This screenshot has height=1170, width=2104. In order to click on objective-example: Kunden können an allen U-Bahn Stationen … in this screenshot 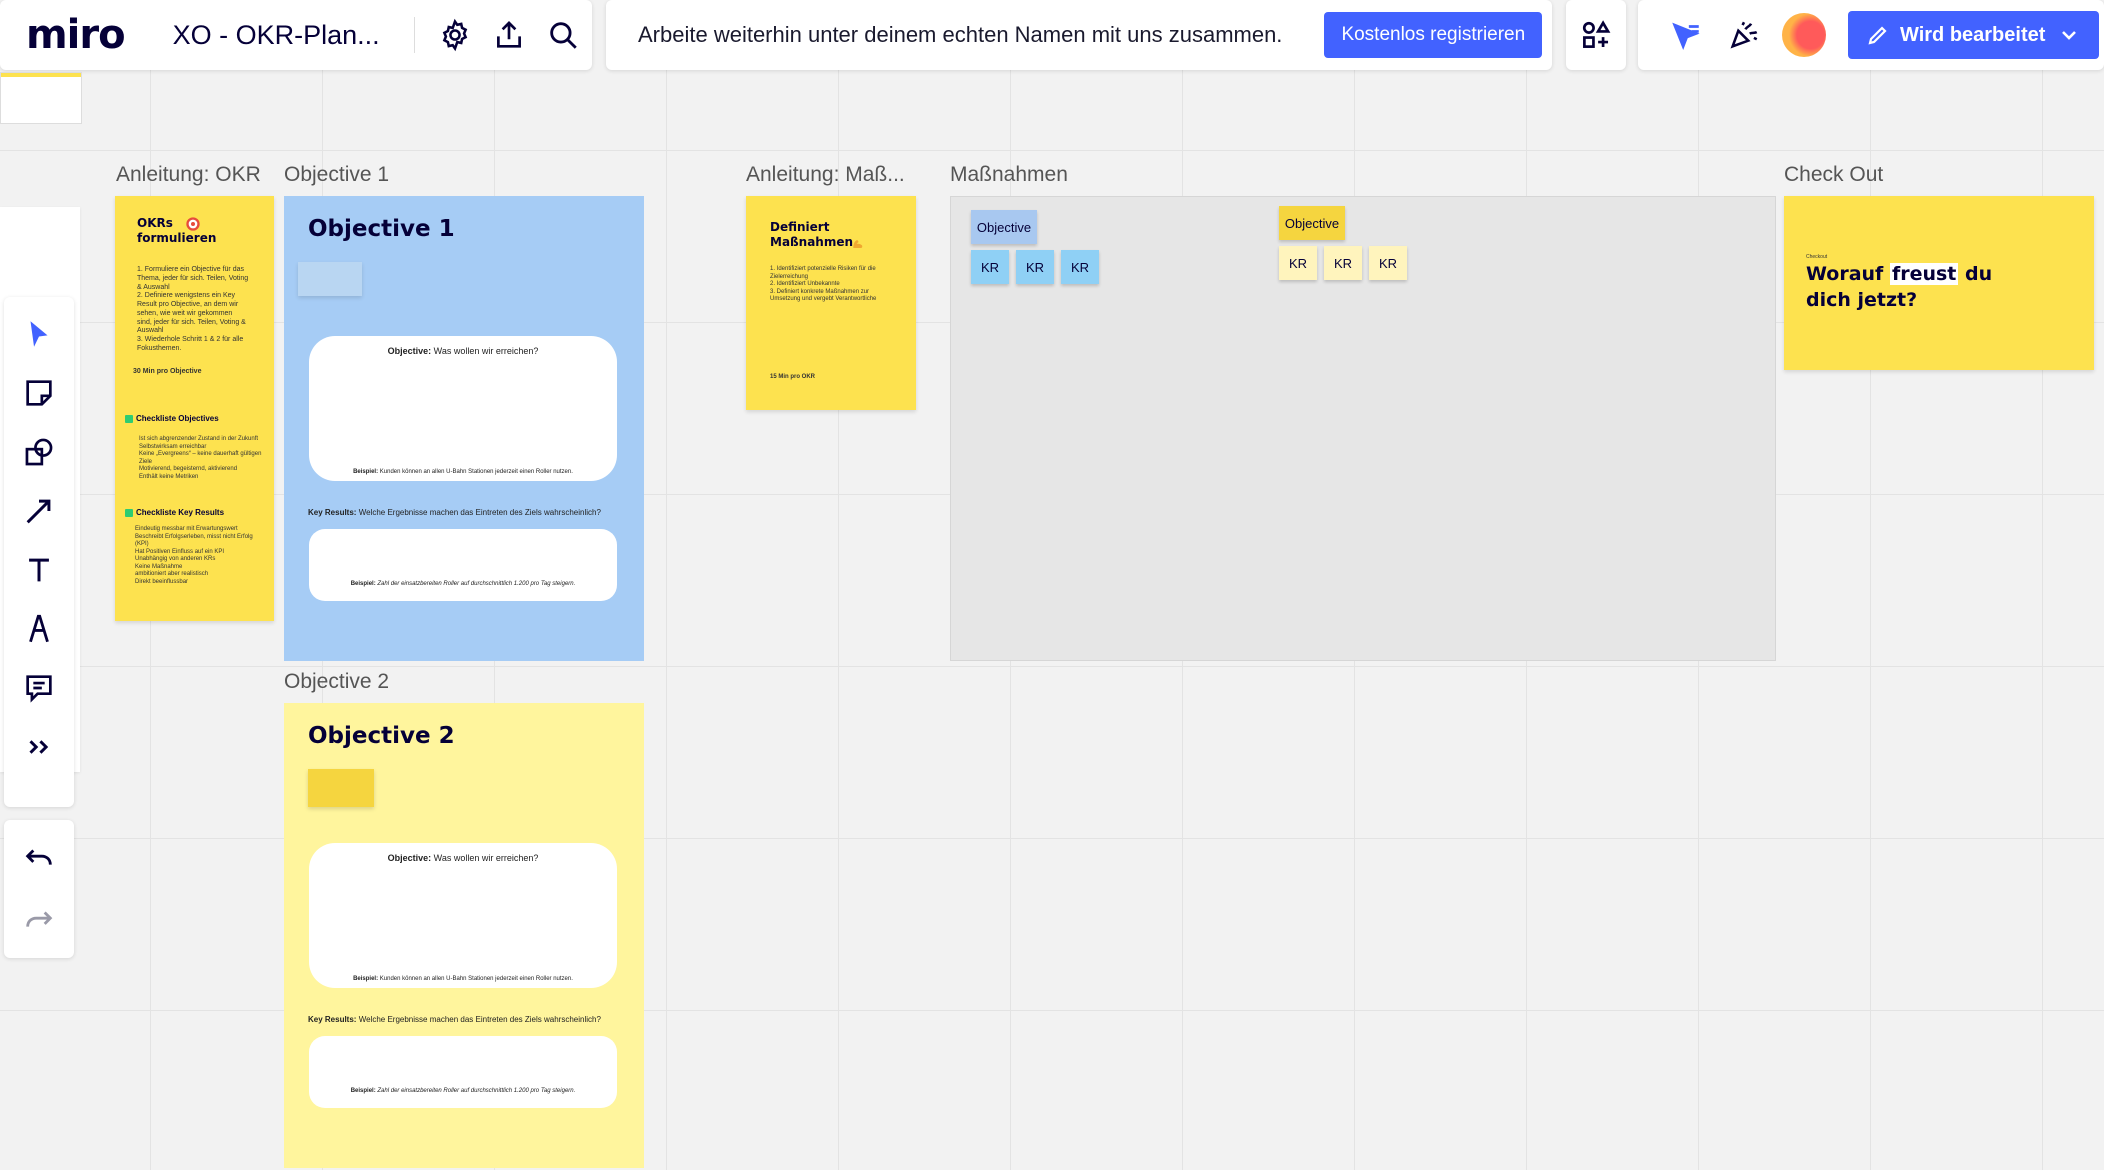, I will do `click(476, 472)`.